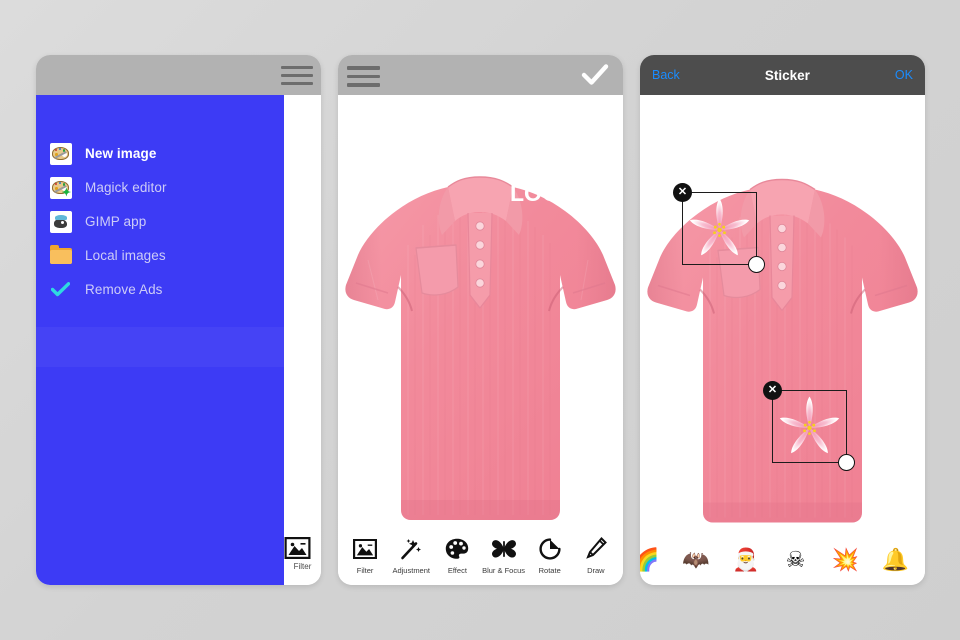 This screenshot has width=960, height=640. Describe the element at coordinates (160, 347) in the screenshot. I see `drawer-highlight-band` at that location.